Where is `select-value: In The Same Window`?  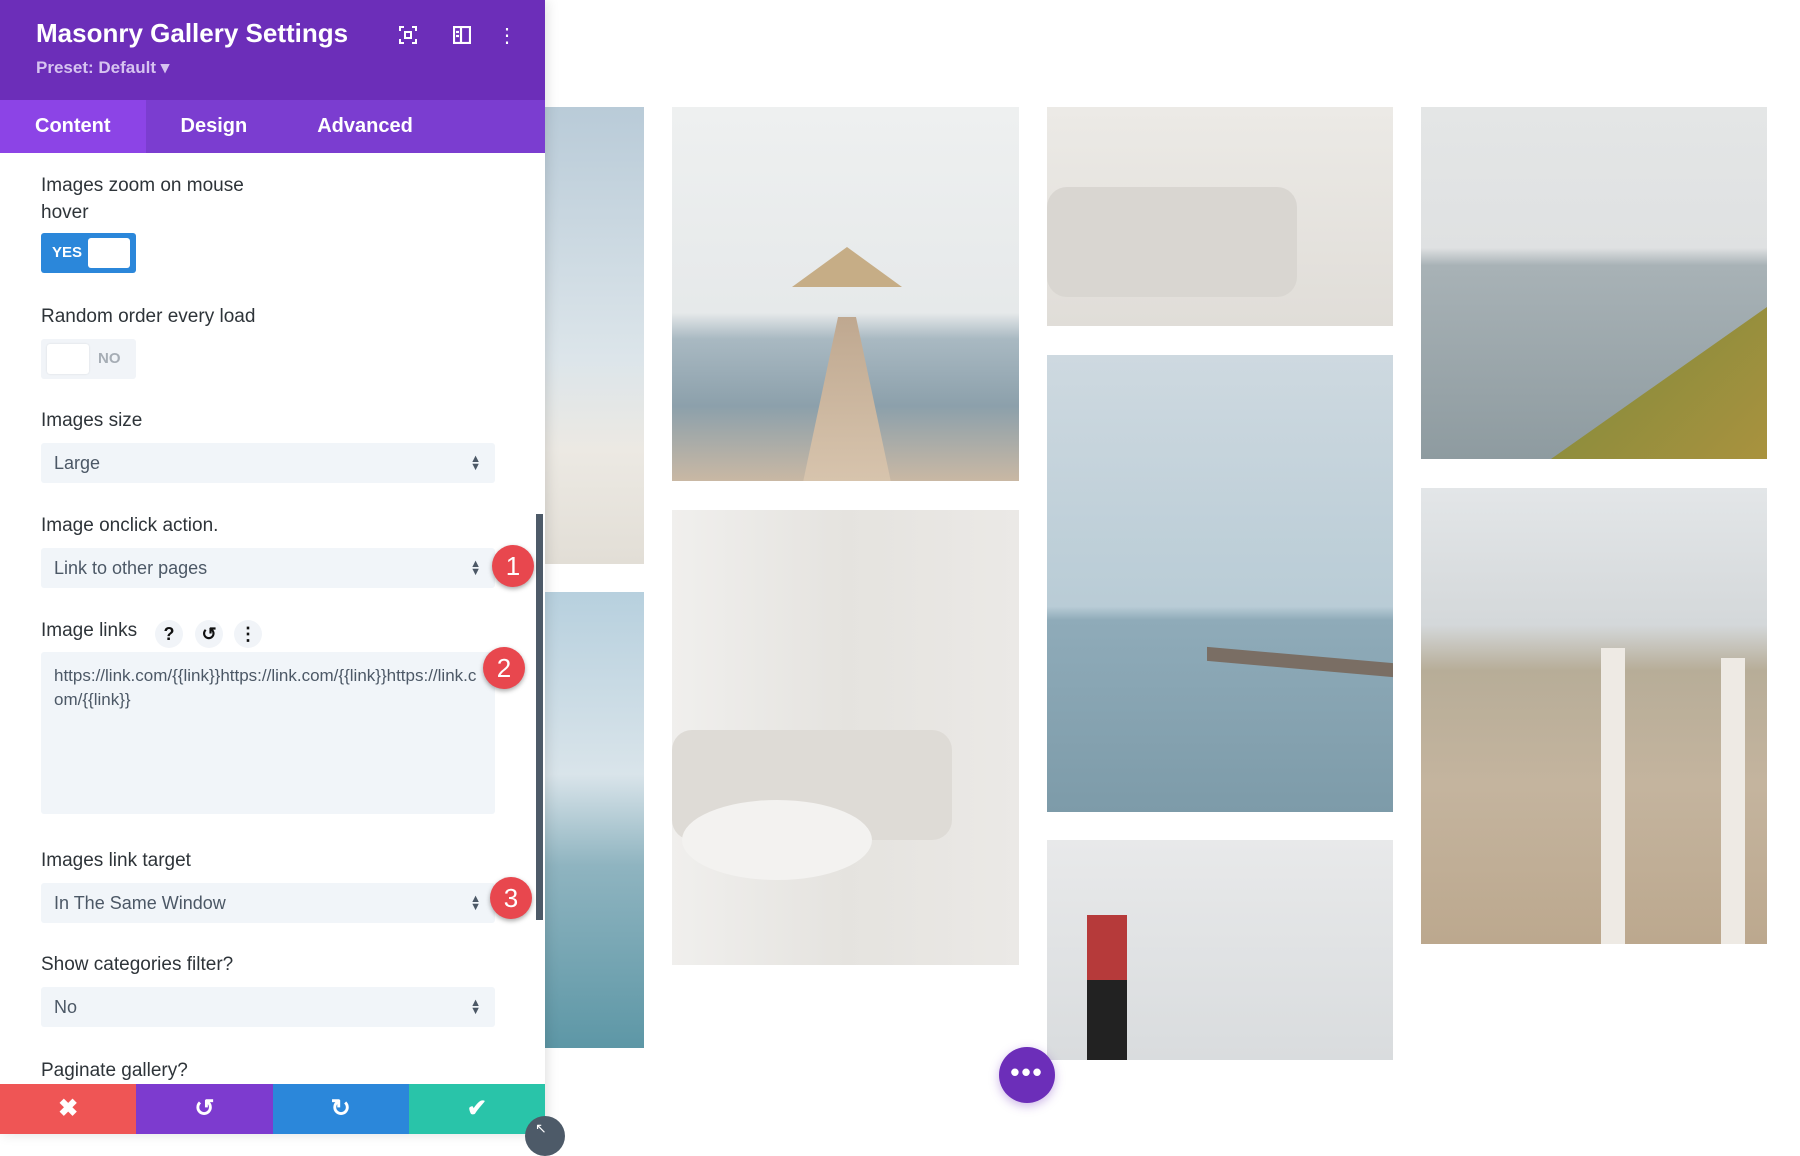
select-value: In The Same Window is located at coordinates (140, 903).